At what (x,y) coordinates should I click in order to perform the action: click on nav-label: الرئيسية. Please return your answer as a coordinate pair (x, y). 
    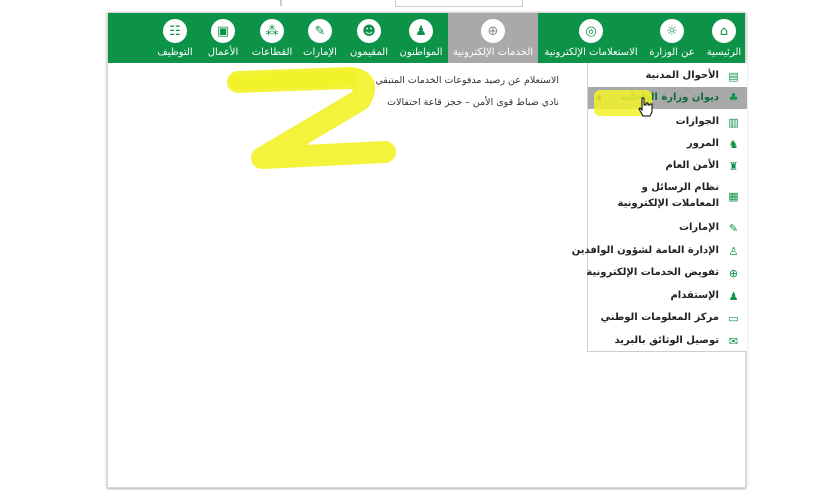
    Looking at the image, I should click on (724, 52).